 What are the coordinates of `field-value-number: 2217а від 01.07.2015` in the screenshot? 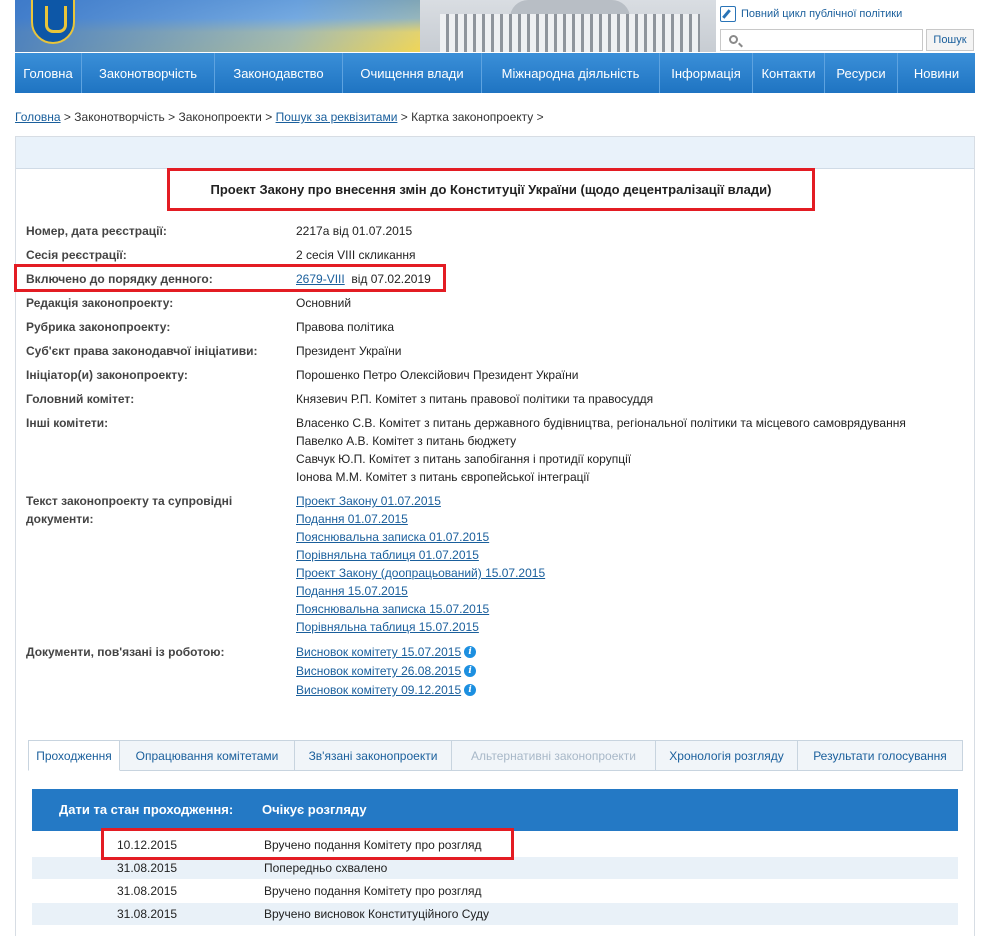 It's located at (354, 231).